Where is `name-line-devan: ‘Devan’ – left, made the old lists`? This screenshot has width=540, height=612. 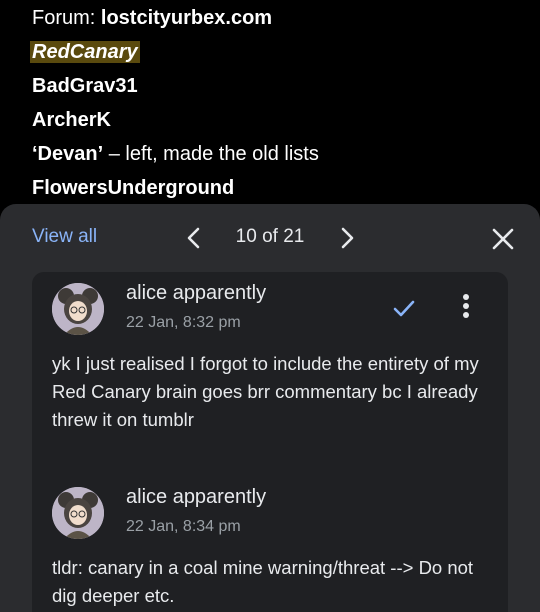 name-line-devan: ‘Devan’ – left, made the old lists is located at coordinates (286, 157).